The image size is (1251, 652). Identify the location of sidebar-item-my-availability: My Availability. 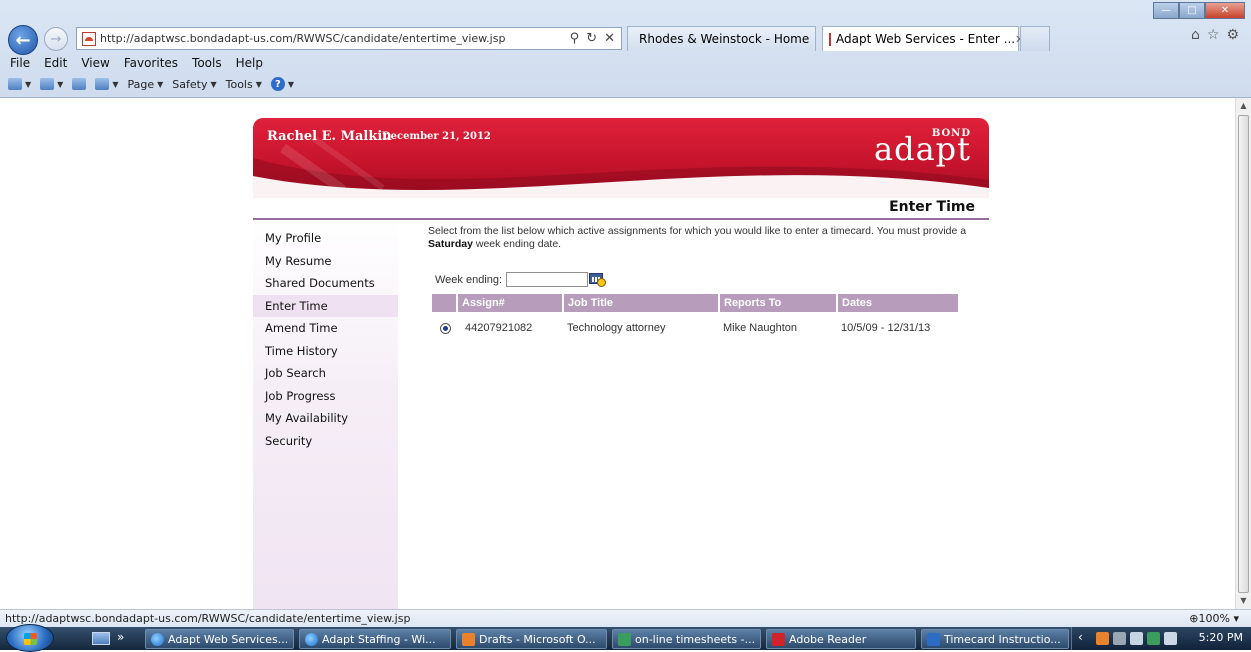
(325, 418).